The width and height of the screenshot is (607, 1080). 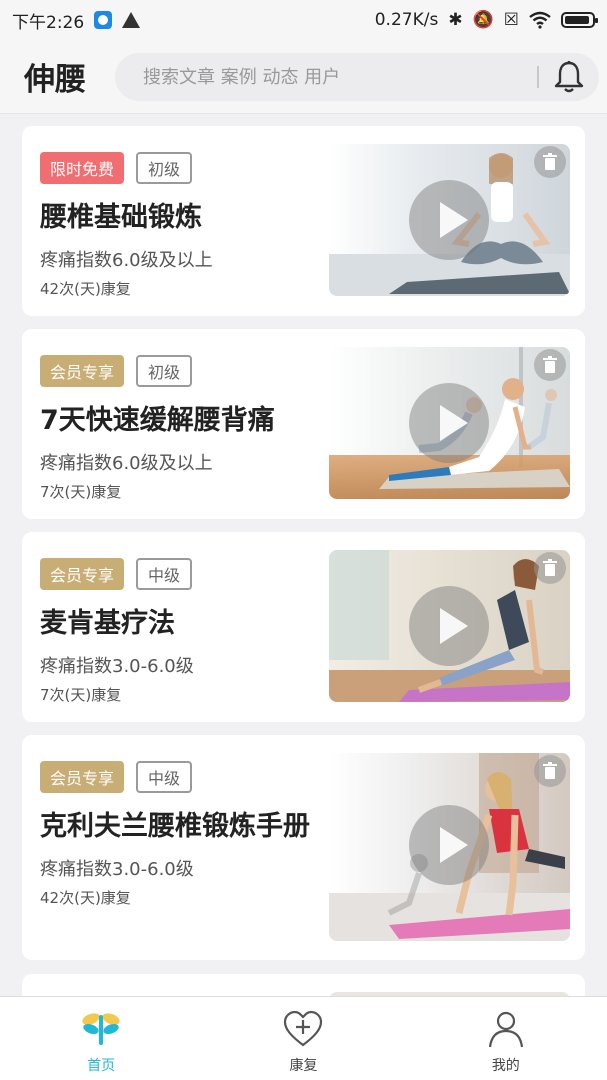 I want to click on course-title: 7天快速缓解腰背痛, so click(x=157, y=420).